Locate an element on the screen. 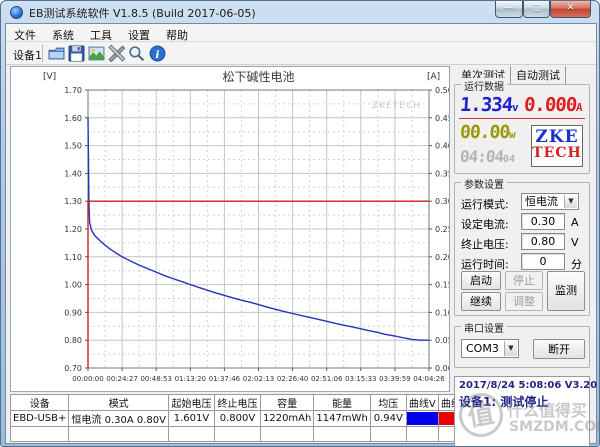  cell-curve-v-toggle is located at coordinates (422, 418).